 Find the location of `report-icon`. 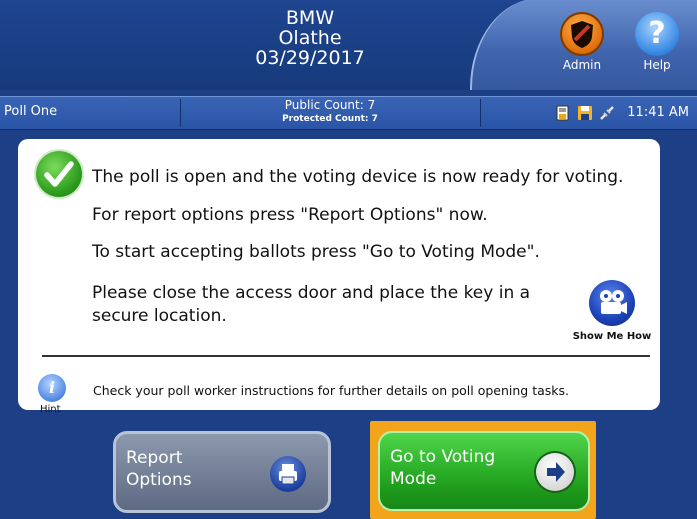

report-icon is located at coordinates (563, 113).